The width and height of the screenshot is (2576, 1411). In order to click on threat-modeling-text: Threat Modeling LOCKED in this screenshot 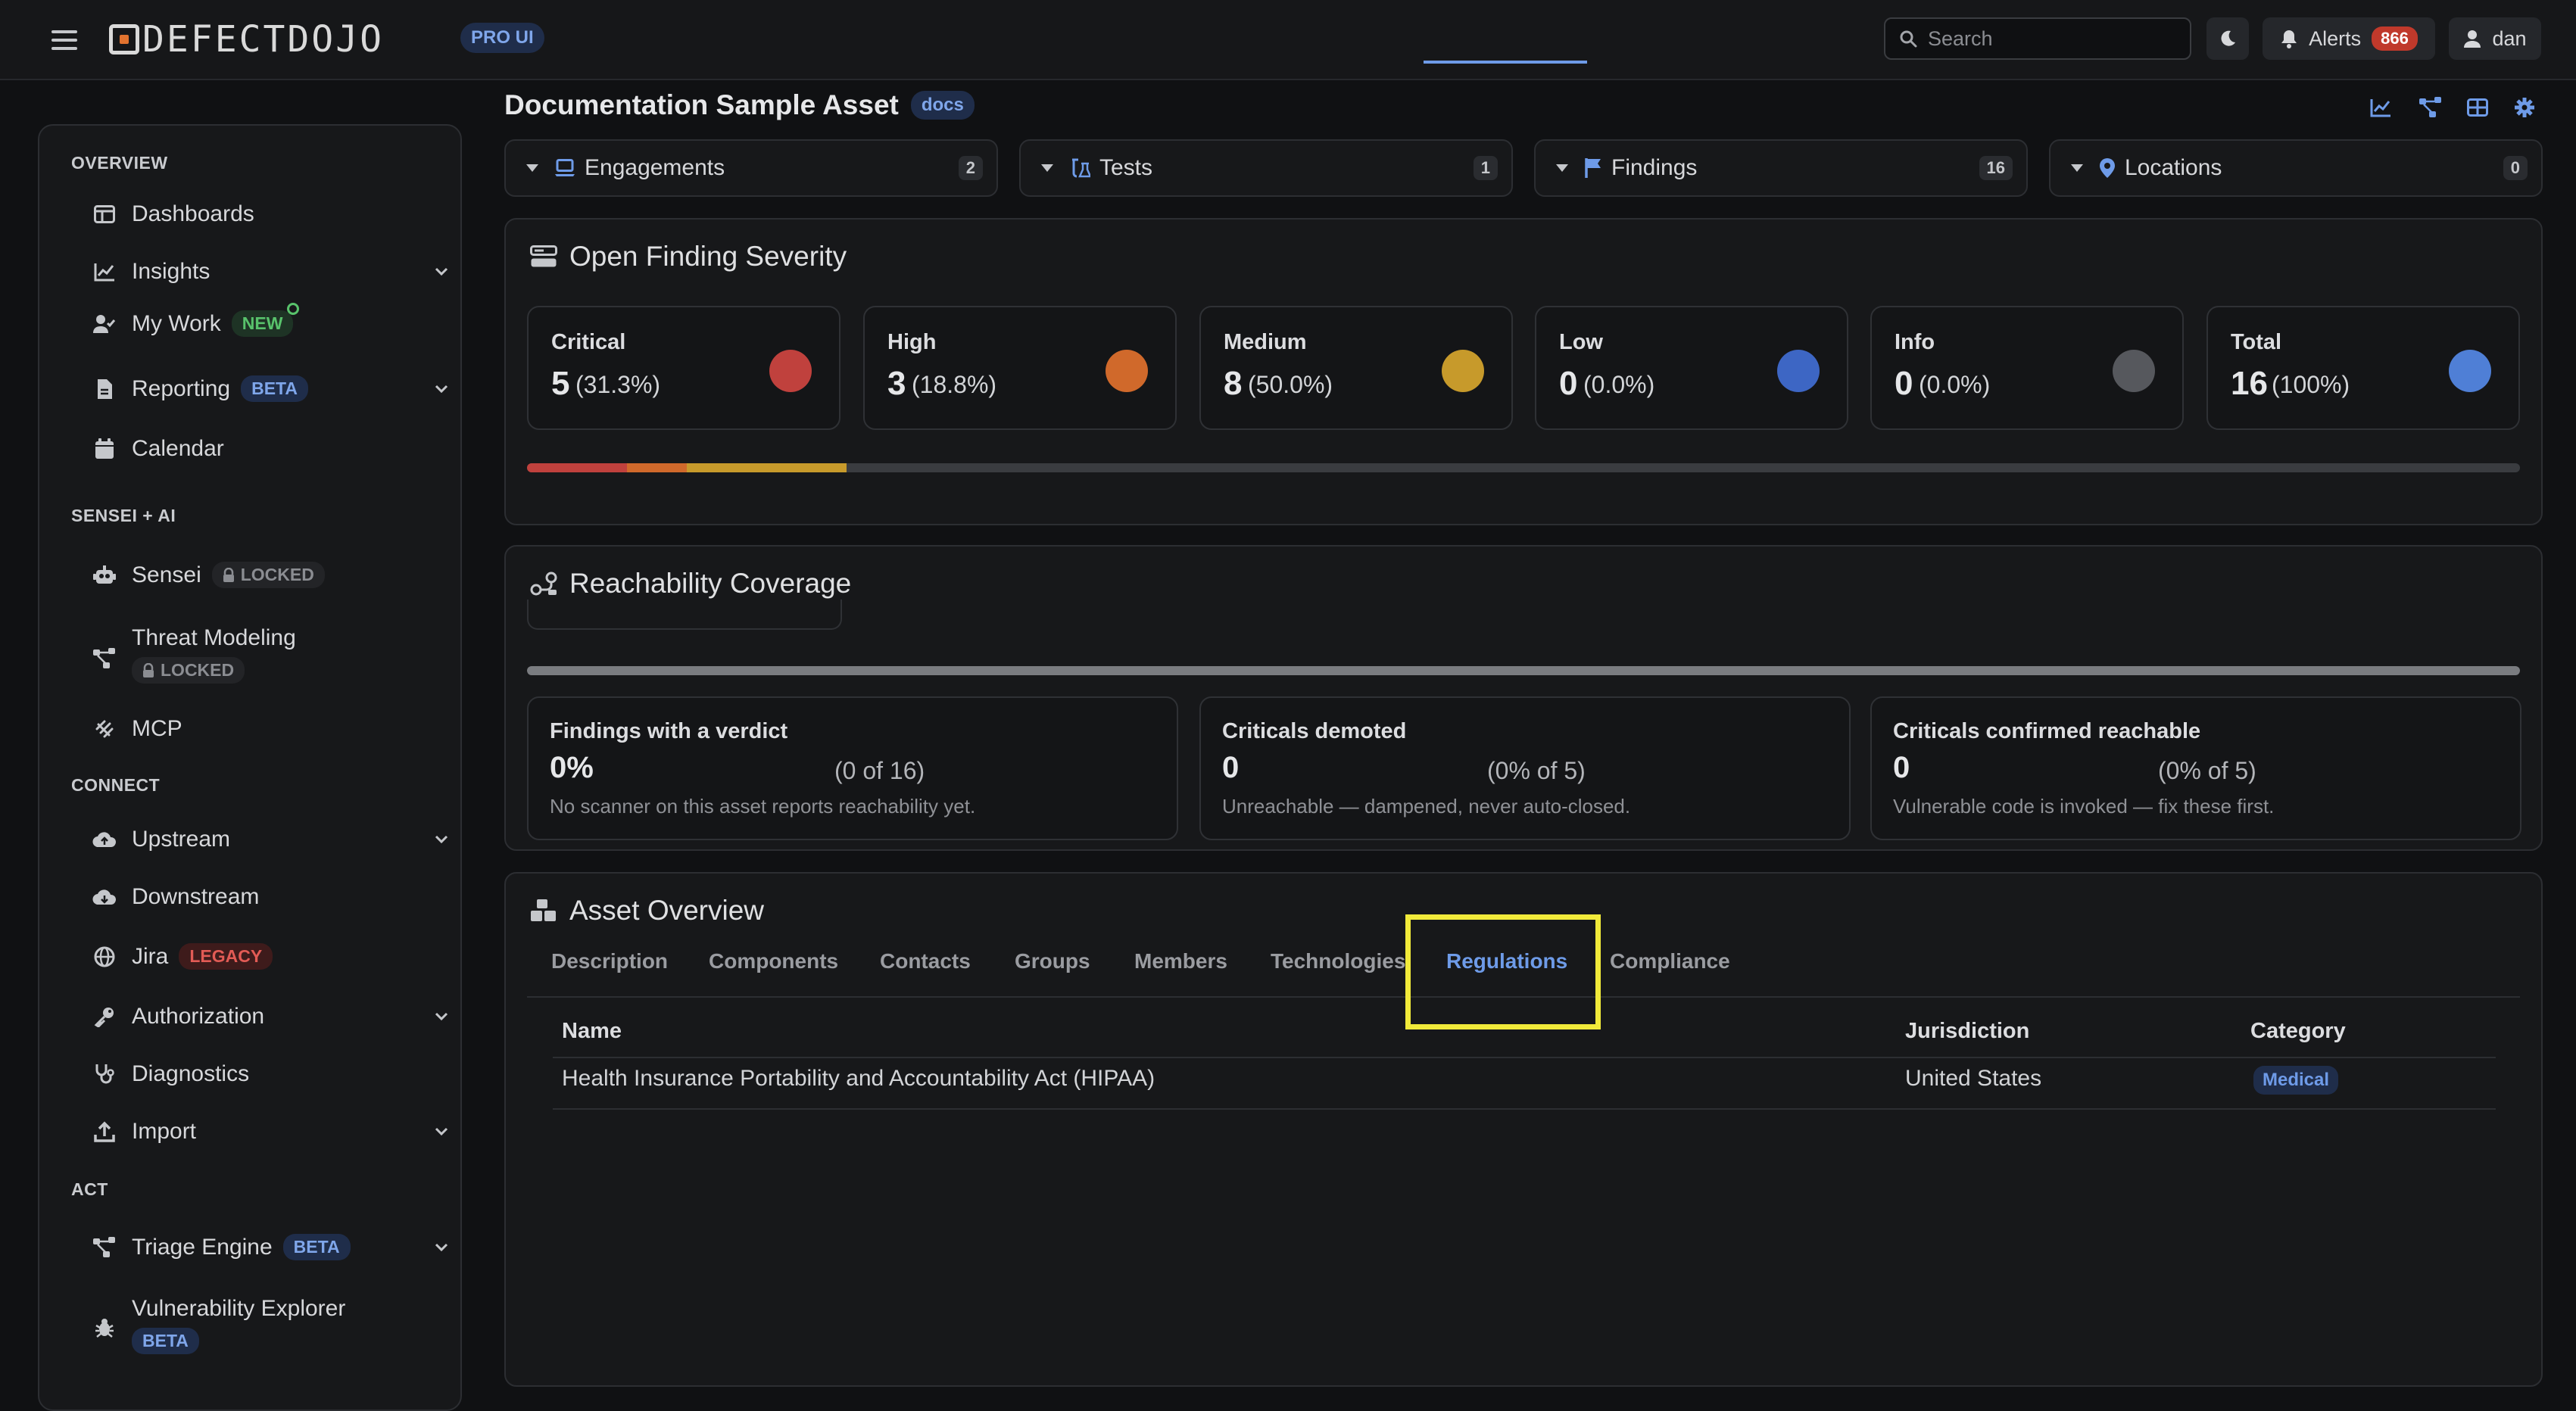, I will do `click(214, 654)`.